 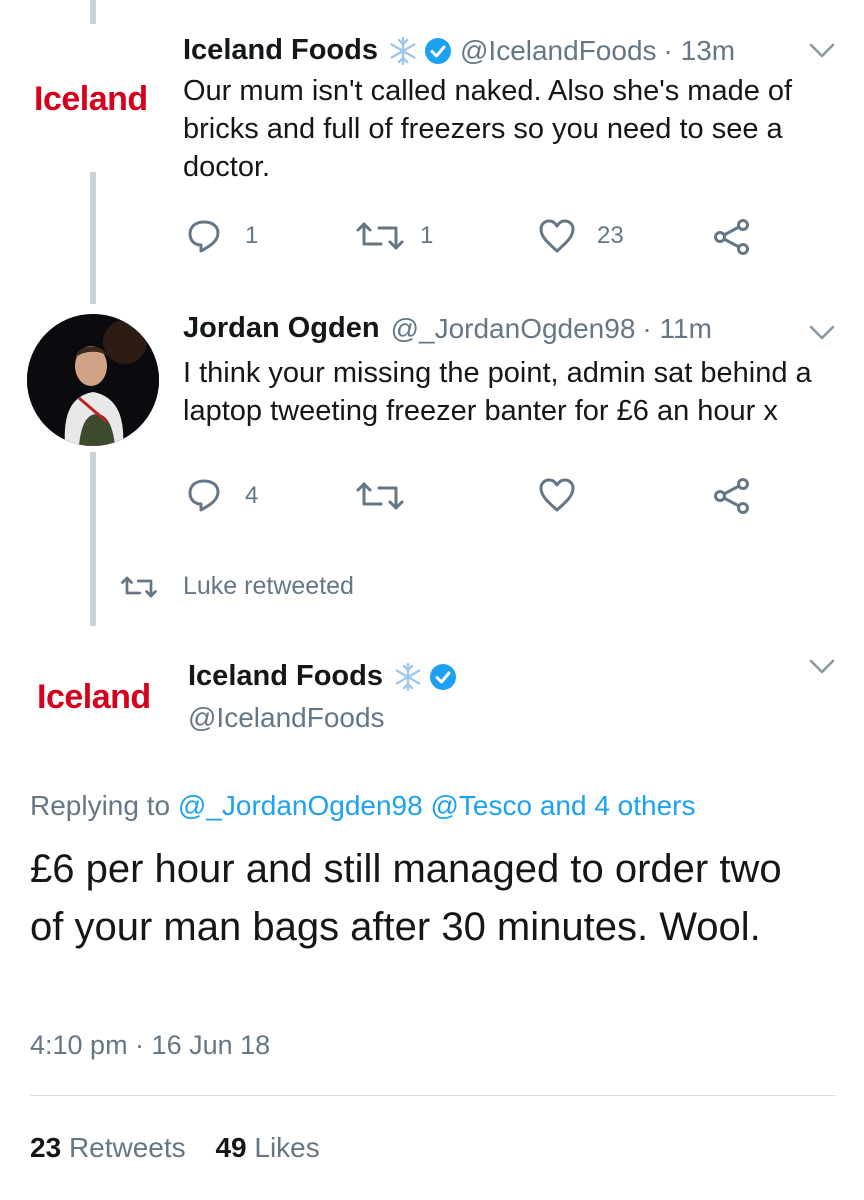 I want to click on author-name: Jordan Ogden, so click(x=281, y=328).